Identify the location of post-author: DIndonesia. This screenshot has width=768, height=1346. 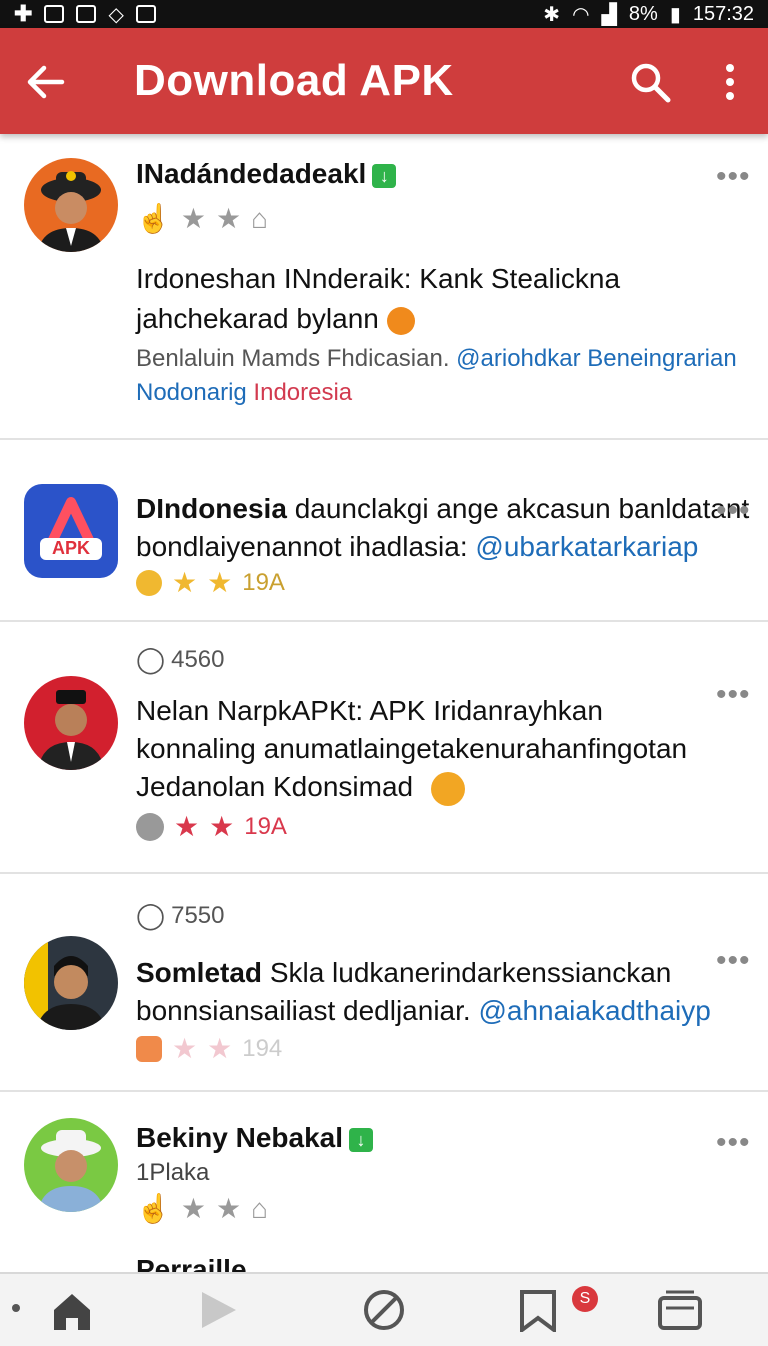
(211, 508).